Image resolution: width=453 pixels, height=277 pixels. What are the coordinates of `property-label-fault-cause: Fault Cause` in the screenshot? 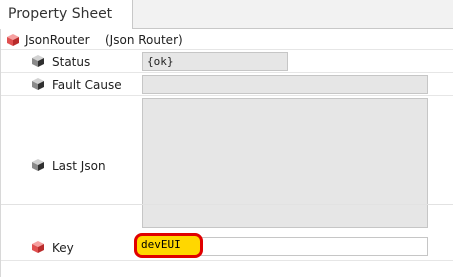 It's located at (87, 85).